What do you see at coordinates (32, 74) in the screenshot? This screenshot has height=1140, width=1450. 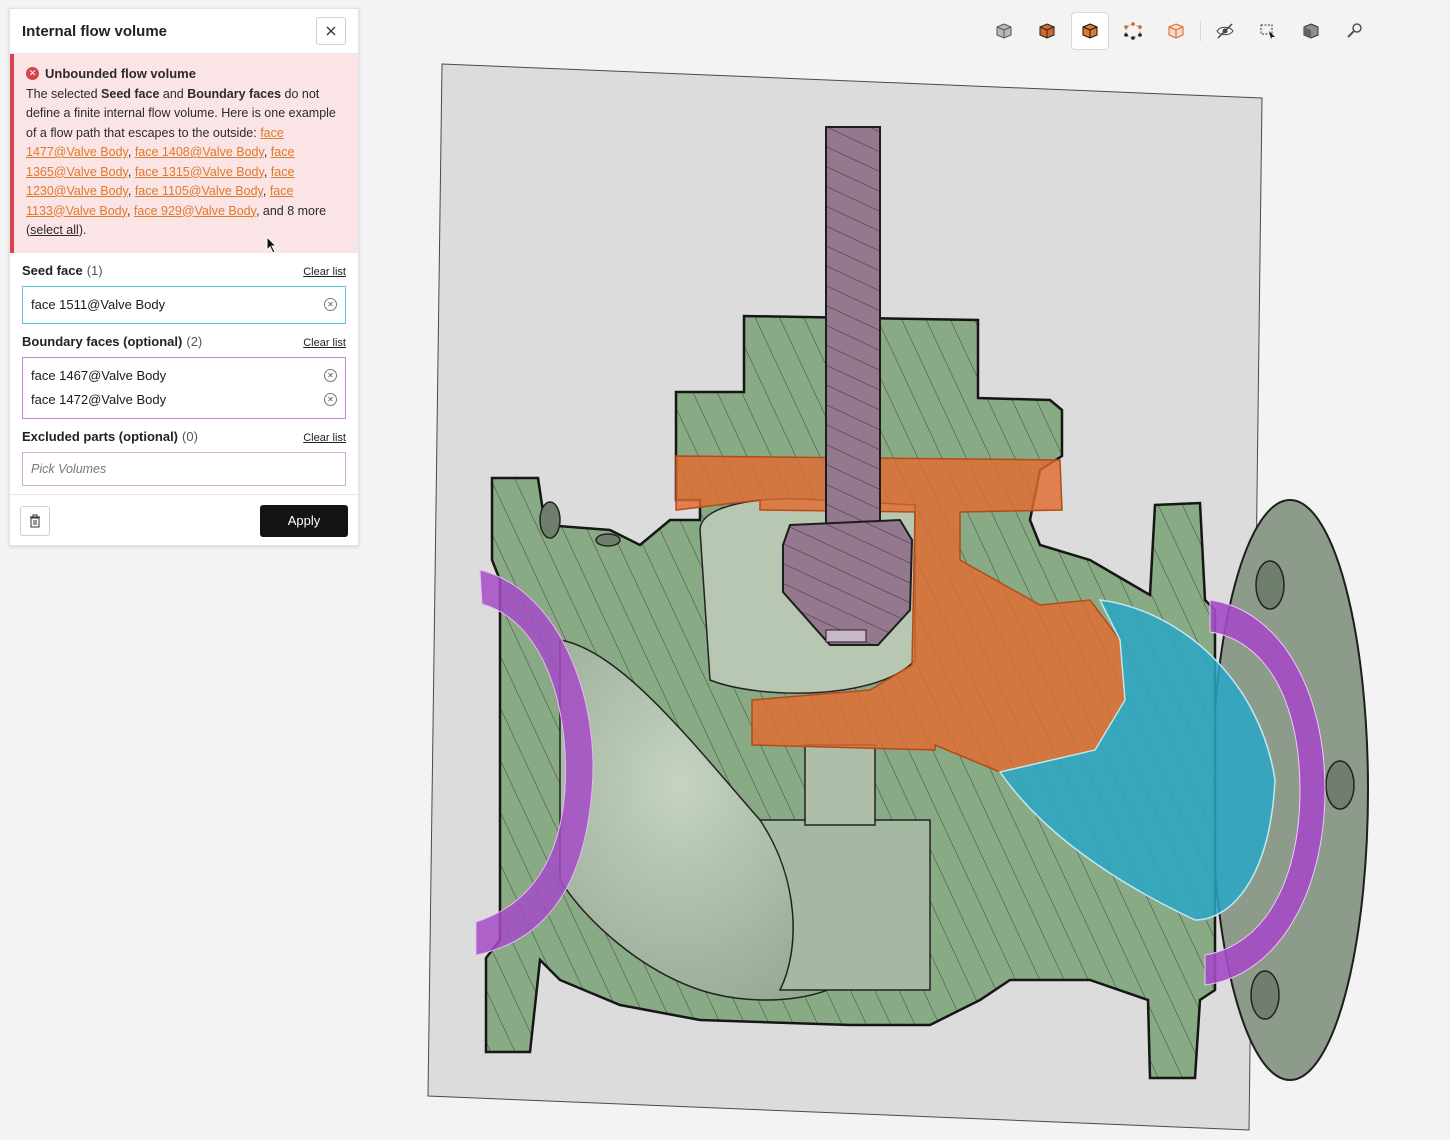 I see `error-icon: ✕` at bounding box center [32, 74].